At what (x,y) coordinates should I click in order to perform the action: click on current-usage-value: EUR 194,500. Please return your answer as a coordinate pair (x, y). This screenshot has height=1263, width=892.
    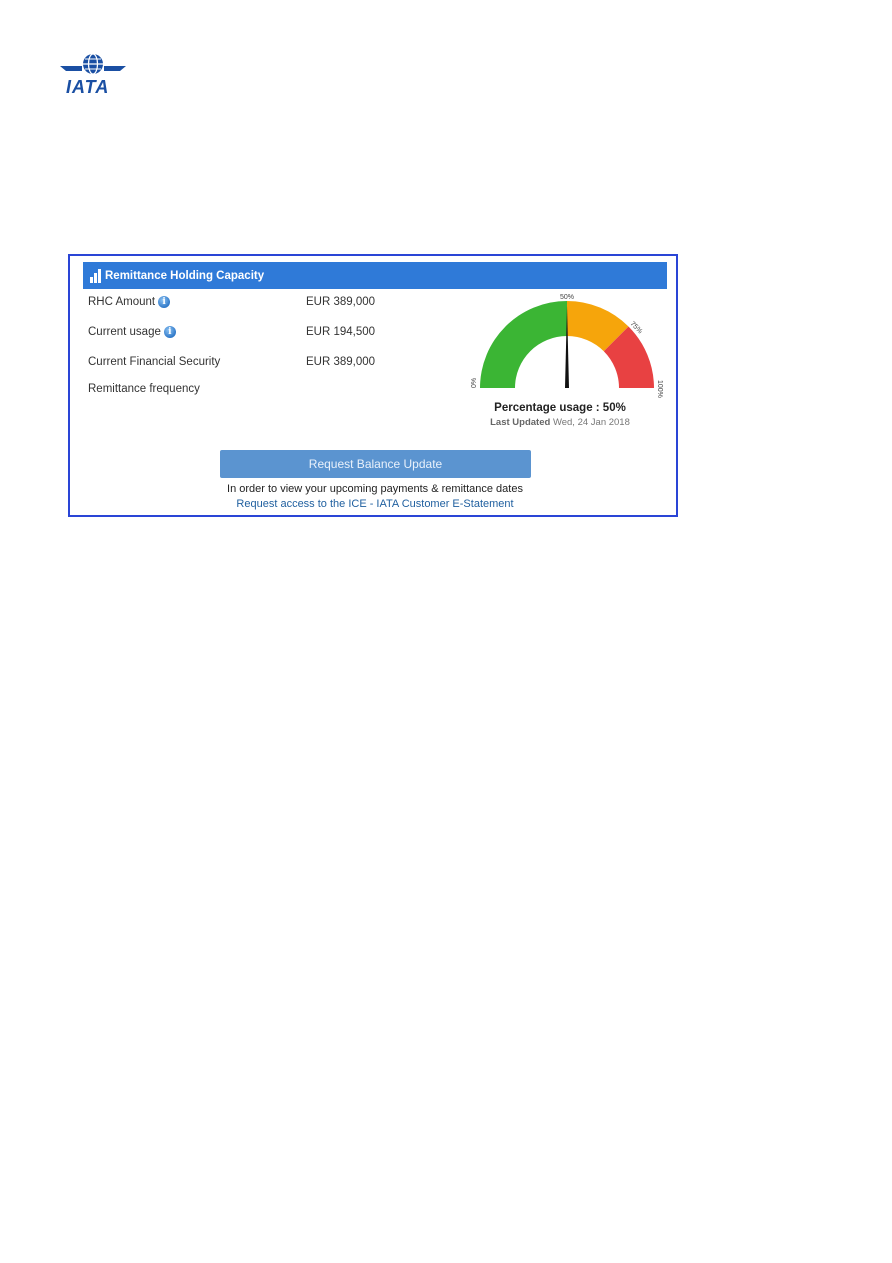
    Looking at the image, I should click on (341, 332).